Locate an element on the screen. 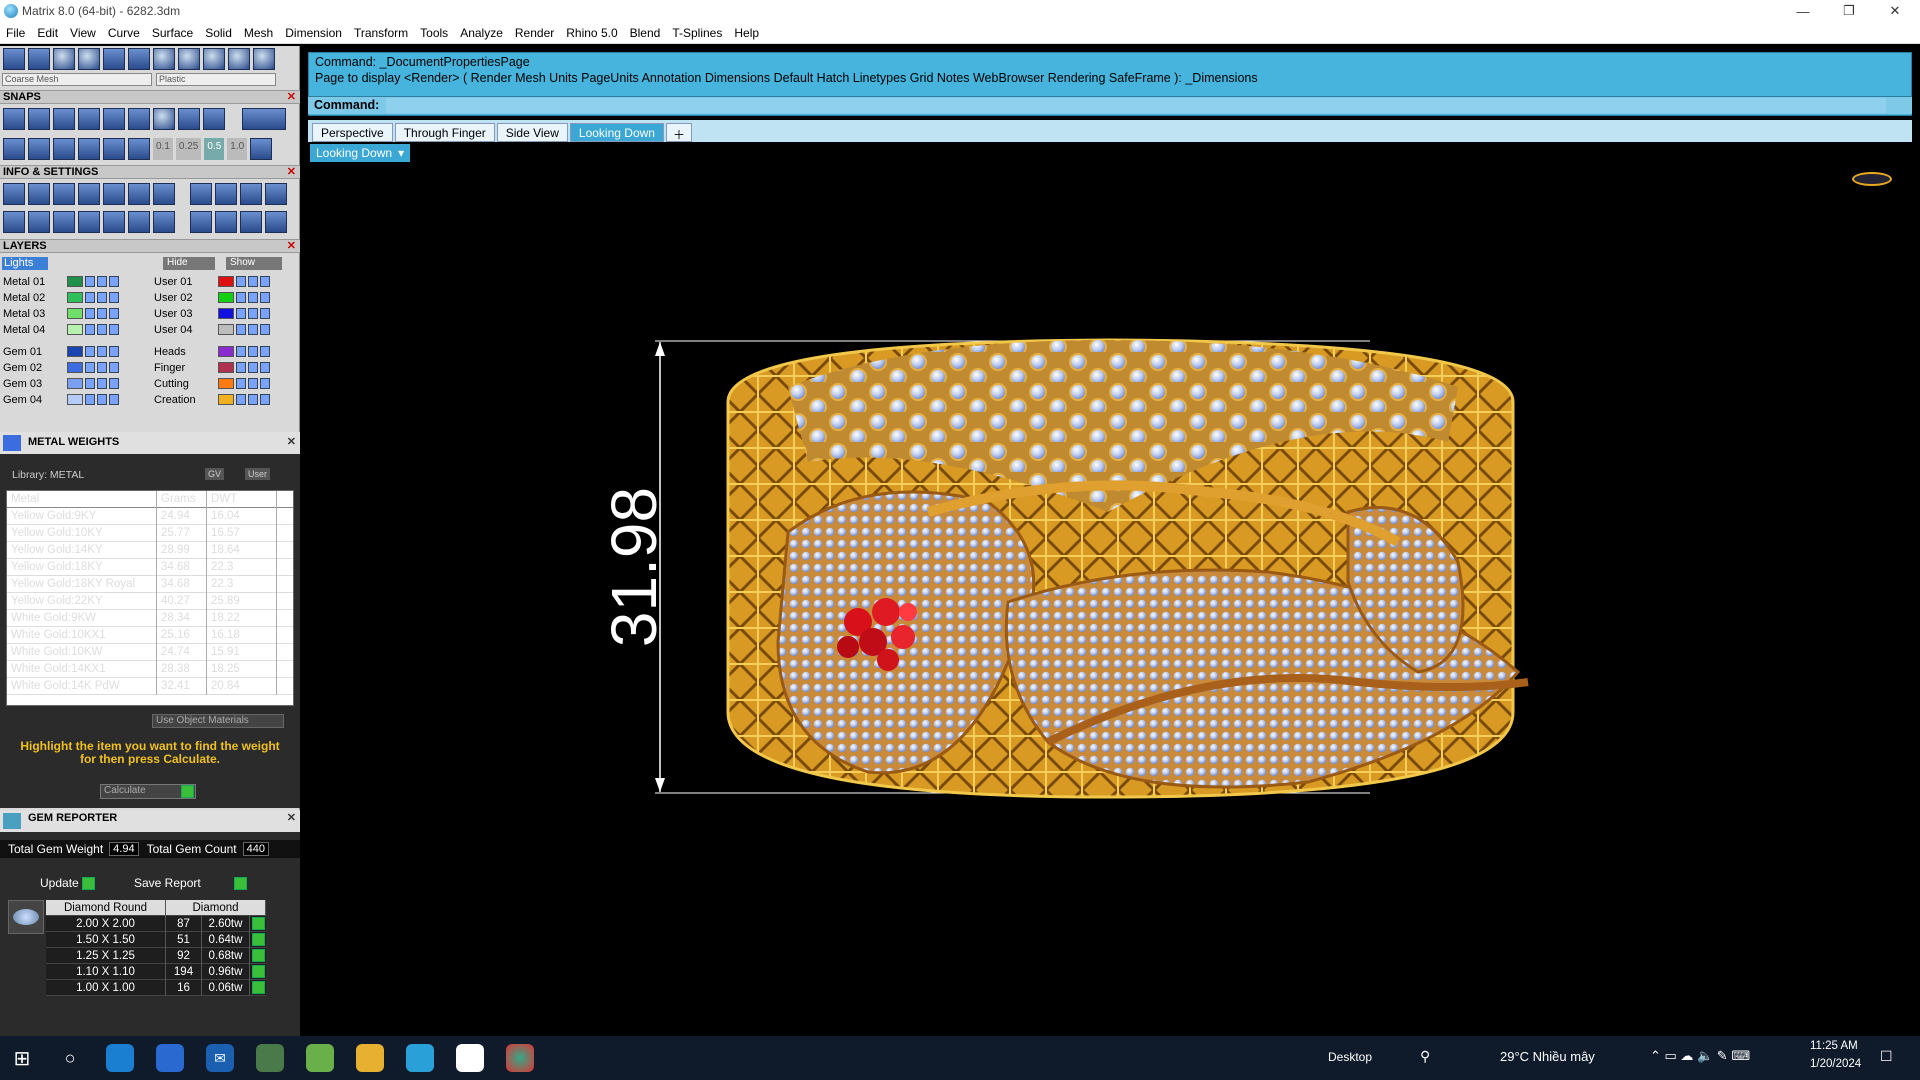  edge-icon is located at coordinates (120, 1058).